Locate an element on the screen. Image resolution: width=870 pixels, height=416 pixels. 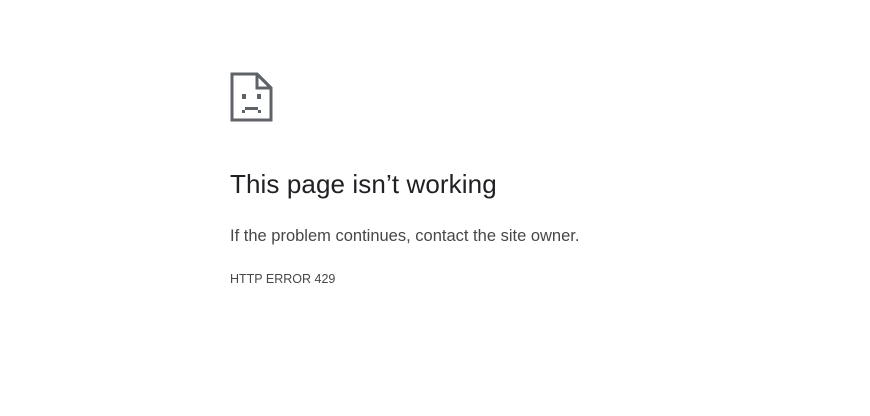
error-code: HTTP ERROR 429 is located at coordinates (283, 279).